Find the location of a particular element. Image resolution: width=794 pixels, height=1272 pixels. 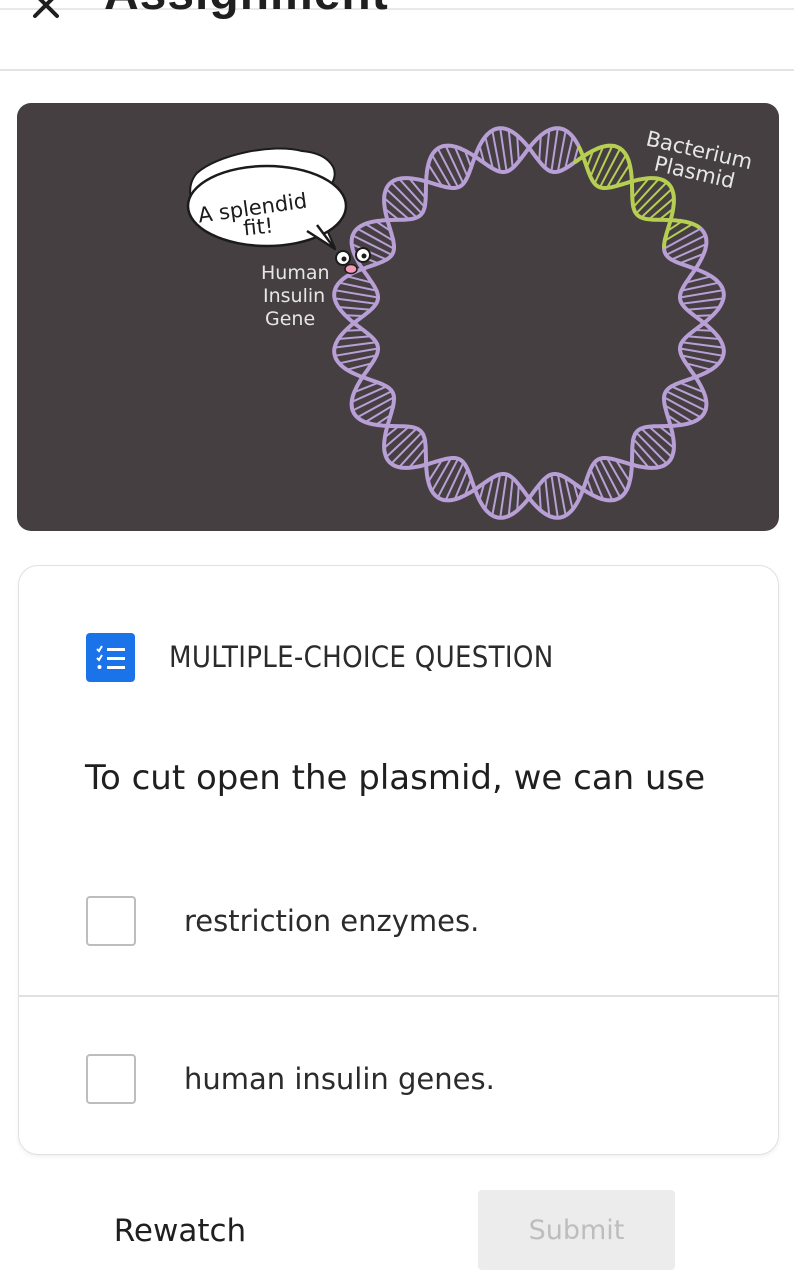

question-text: To cut open the plasmid, we can use is located at coordinates (395, 778).